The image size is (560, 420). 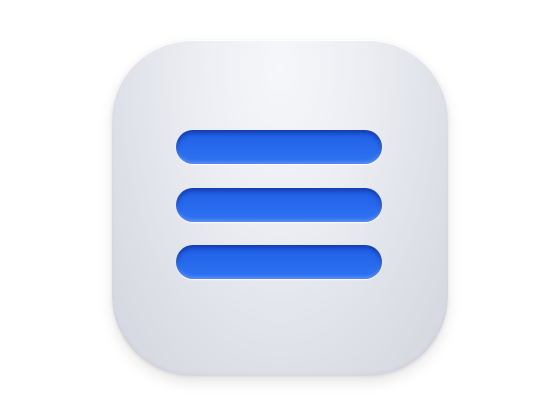 I want to click on menu-line-bottom, so click(x=279, y=262).